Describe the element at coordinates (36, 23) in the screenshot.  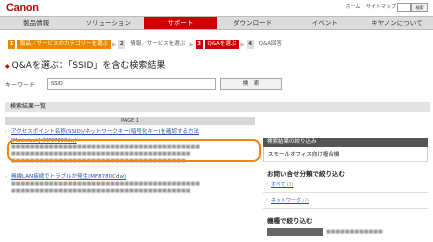
I see `nav-products: 製品情報` at that location.